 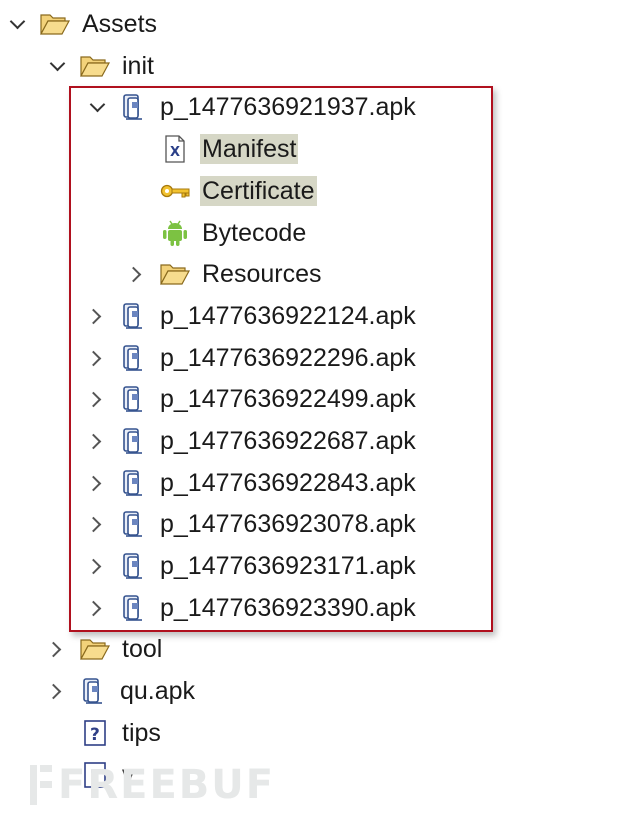 I want to click on tree-item-tool: tool, so click(x=105, y=649).